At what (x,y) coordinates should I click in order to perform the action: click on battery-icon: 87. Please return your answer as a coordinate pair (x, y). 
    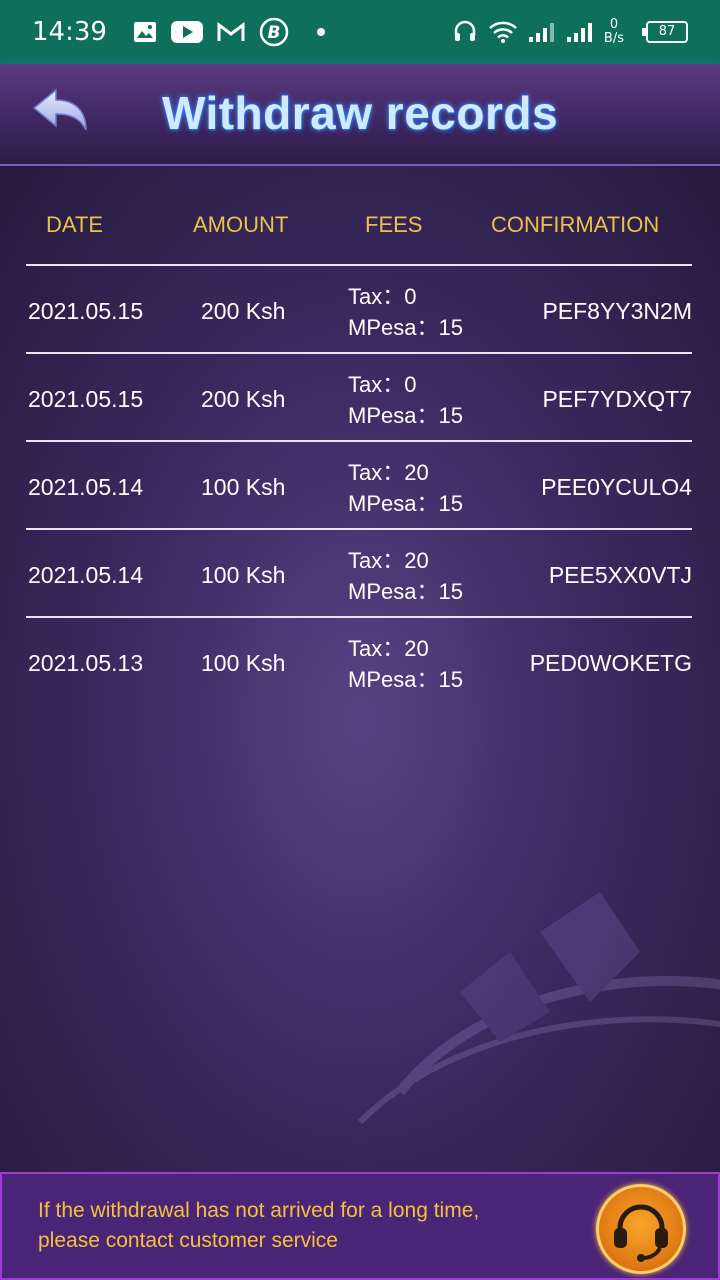
    Looking at the image, I should click on (665, 32).